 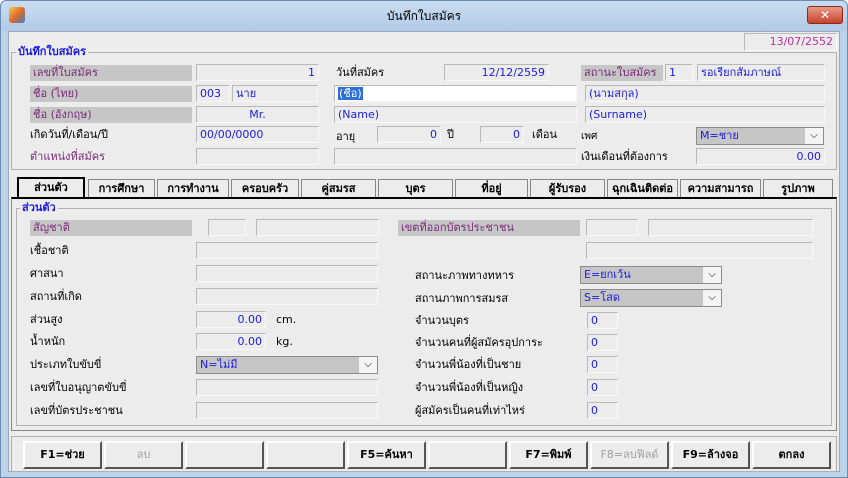 What do you see at coordinates (679, 72) in the screenshot?
I see `status-code-field: 1` at bounding box center [679, 72].